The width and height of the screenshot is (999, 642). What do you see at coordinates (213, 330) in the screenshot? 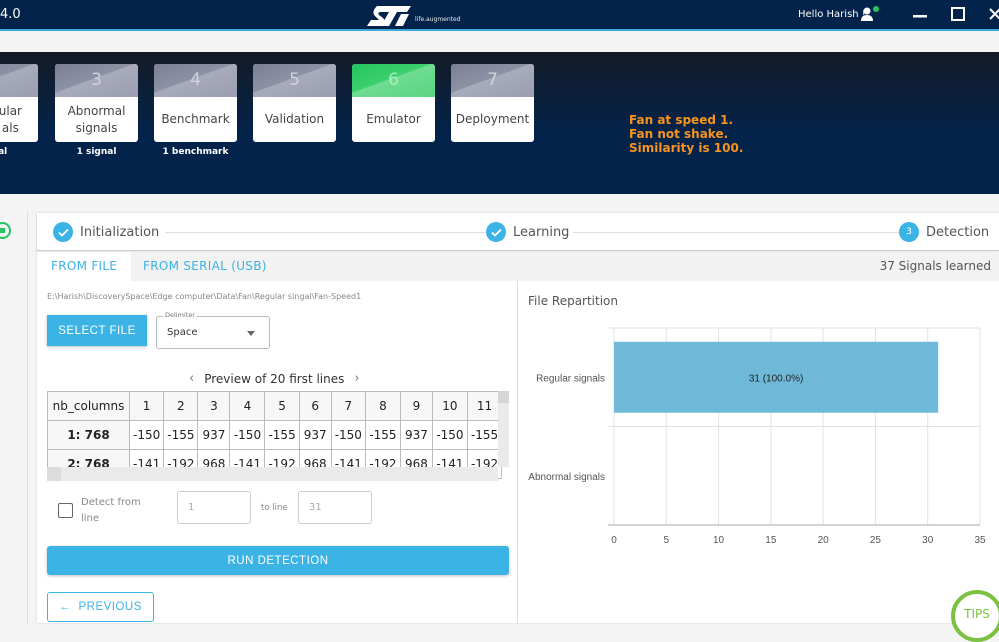
I see `delimiter-select: Delimiter Space` at bounding box center [213, 330].